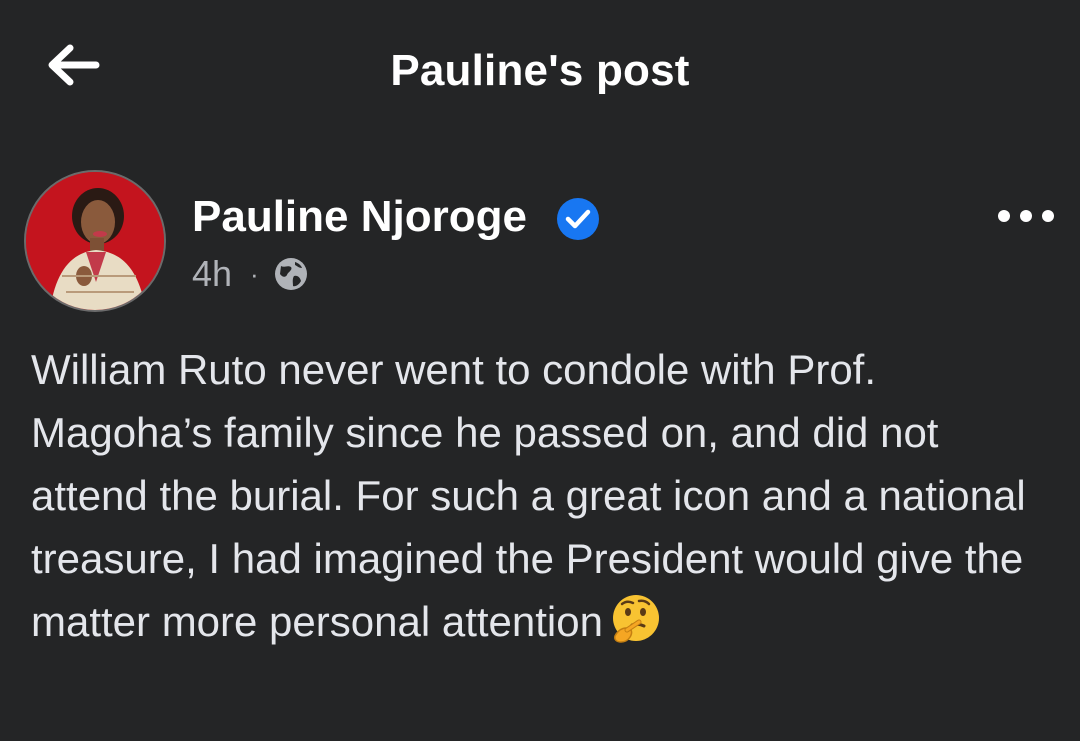 The height and width of the screenshot is (741, 1080). Describe the element at coordinates (1026, 216) in the screenshot. I see `more-horizontal-icon` at that location.